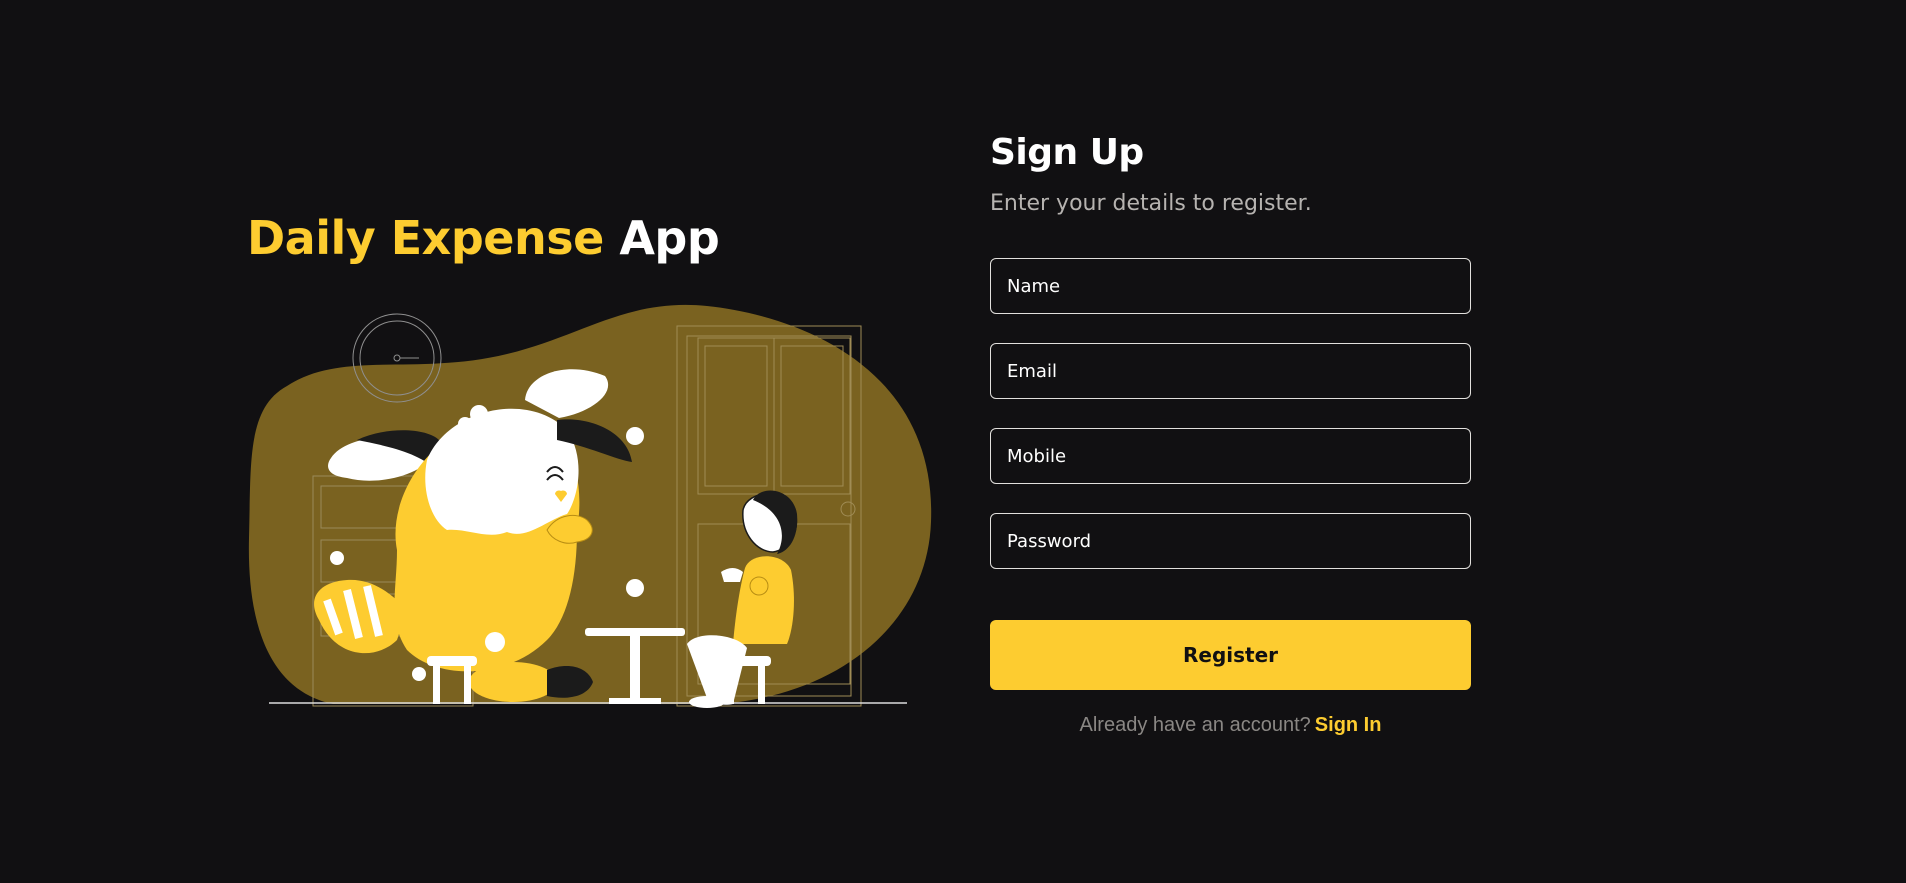 This screenshot has height=883, width=1906. What do you see at coordinates (1348, 725) in the screenshot?
I see `signin-link: Sign In` at bounding box center [1348, 725].